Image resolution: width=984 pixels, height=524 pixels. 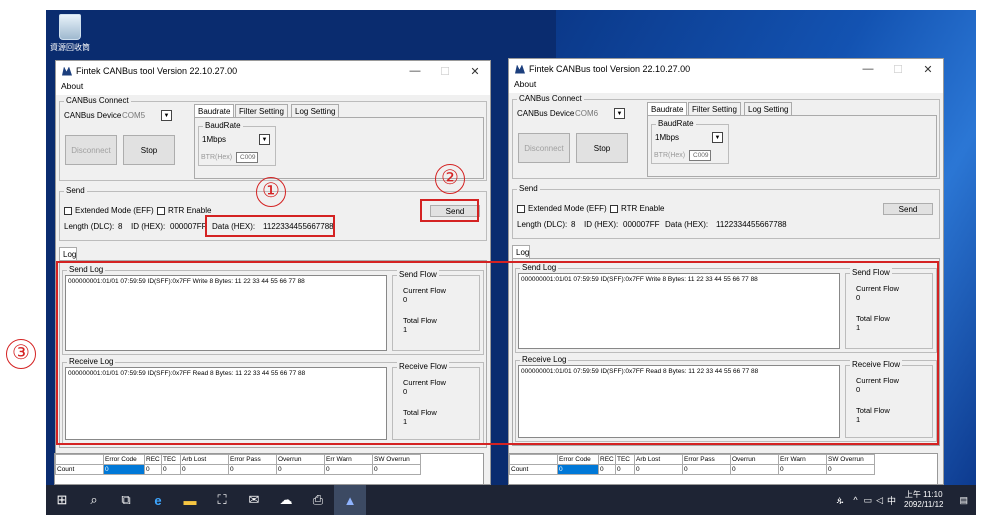 I want to click on stats-cell: Count, so click(x=533, y=469).